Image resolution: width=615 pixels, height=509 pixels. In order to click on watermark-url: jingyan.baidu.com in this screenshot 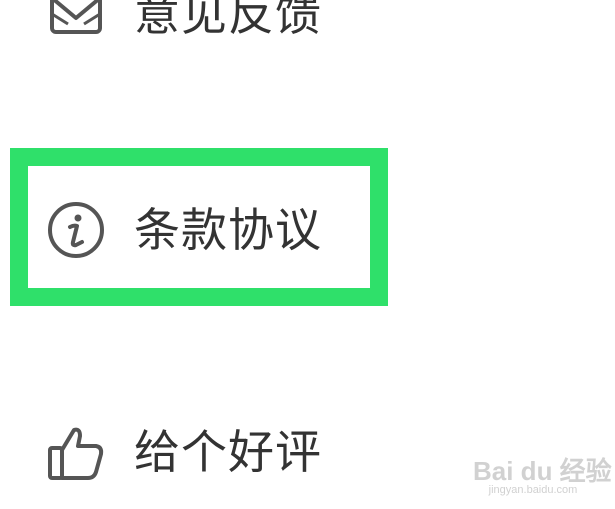, I will do `click(533, 489)`.